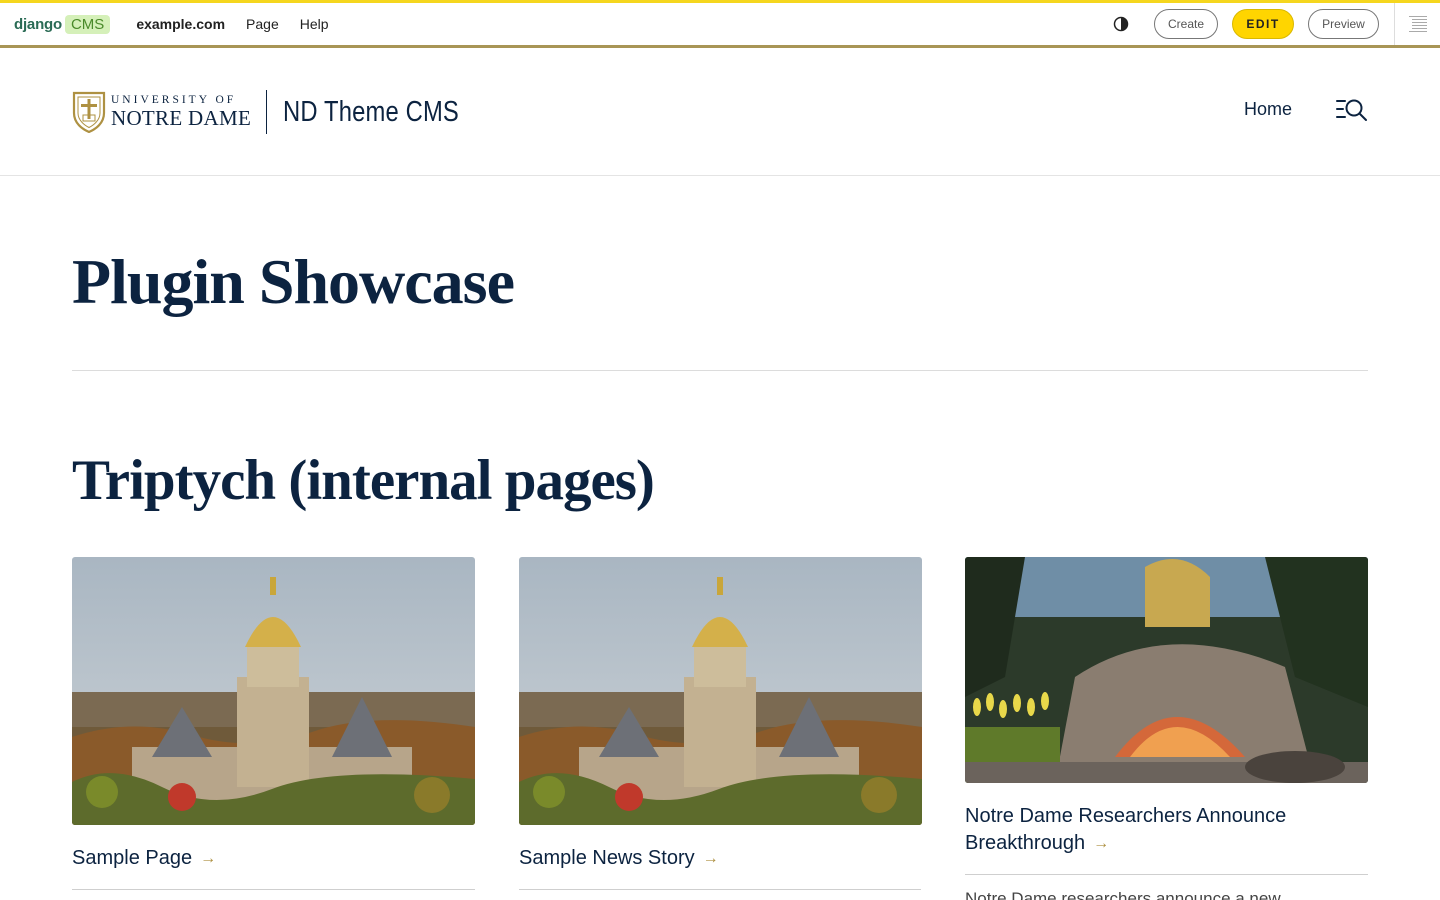 This screenshot has height=900, width=1440. Describe the element at coordinates (1123, 894) in the screenshot. I see `card-3-description: Notre Dame researchers announce a new` at that location.